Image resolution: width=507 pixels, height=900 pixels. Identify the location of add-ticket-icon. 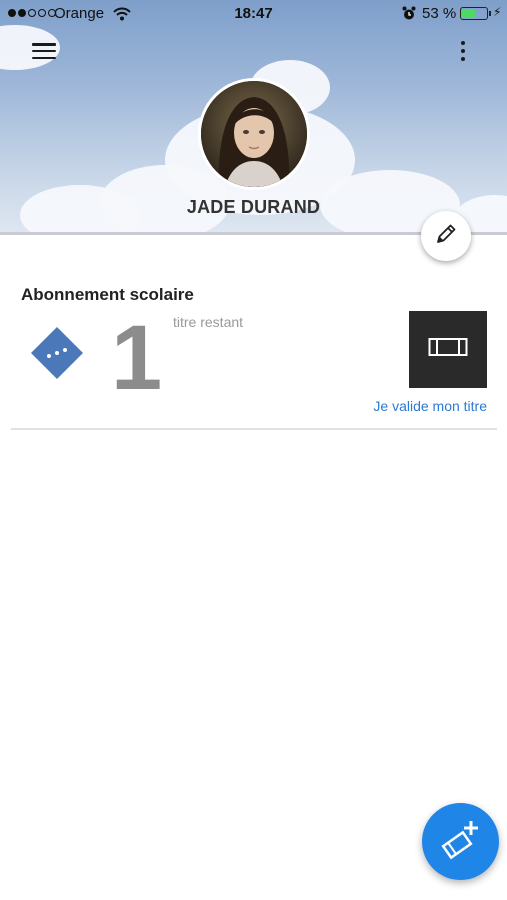
(461, 841).